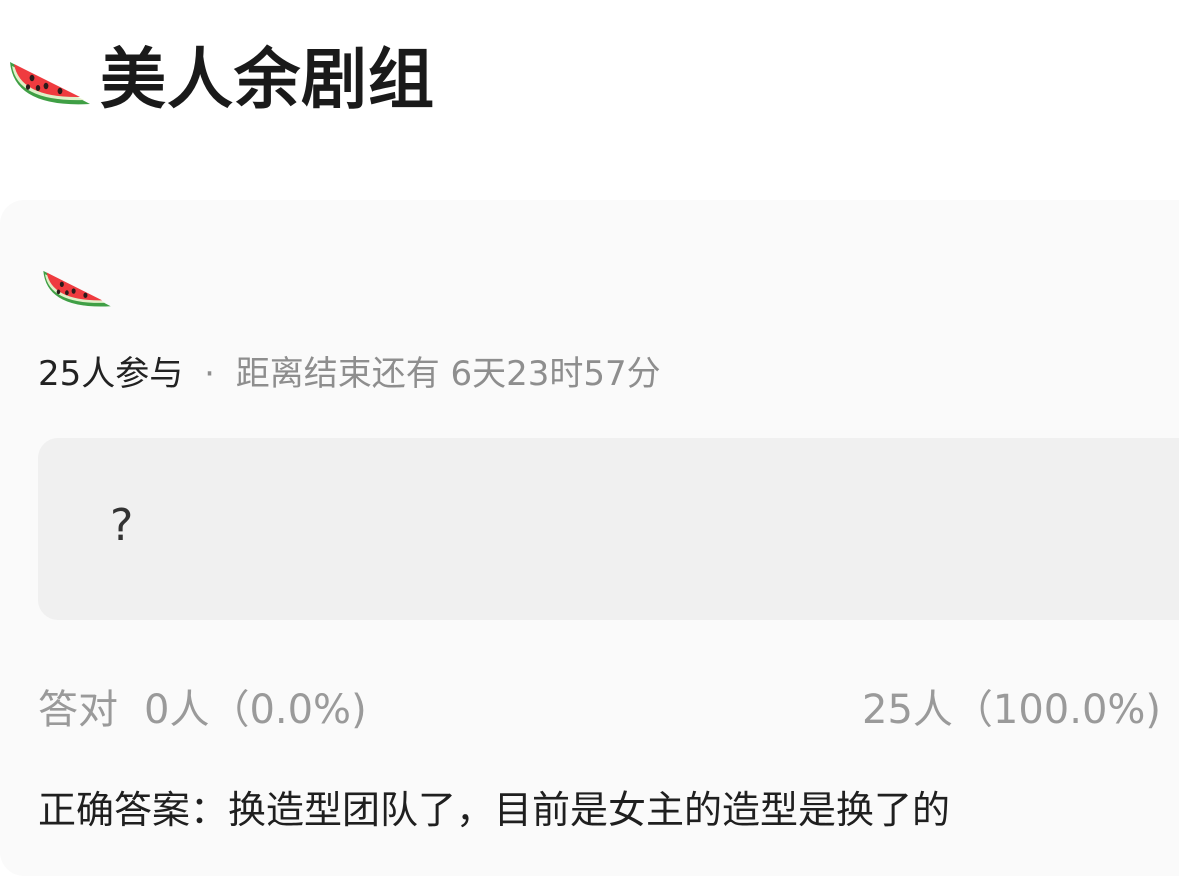 The image size is (1179, 883). What do you see at coordinates (255, 710) in the screenshot?
I see `correct-count: 0人（0.0%)` at bounding box center [255, 710].